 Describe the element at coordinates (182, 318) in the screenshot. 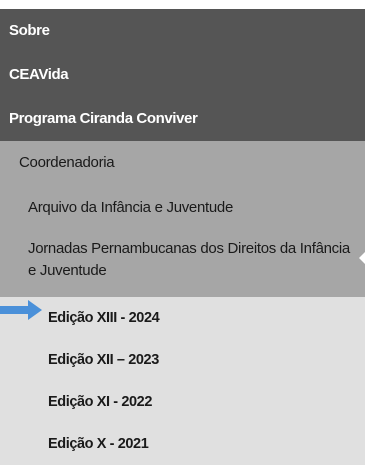

I see `menu-item-edicao-xiii-2024: Edição XIII - 2024` at that location.